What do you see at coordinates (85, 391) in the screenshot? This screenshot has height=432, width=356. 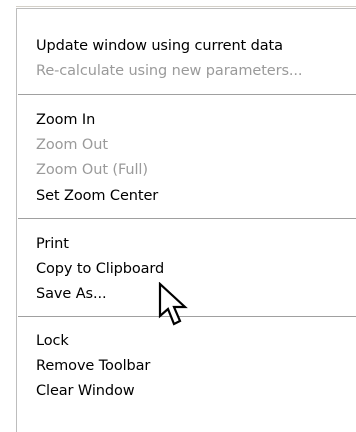 I see `menu-item-clear-window: Clear Window` at bounding box center [85, 391].